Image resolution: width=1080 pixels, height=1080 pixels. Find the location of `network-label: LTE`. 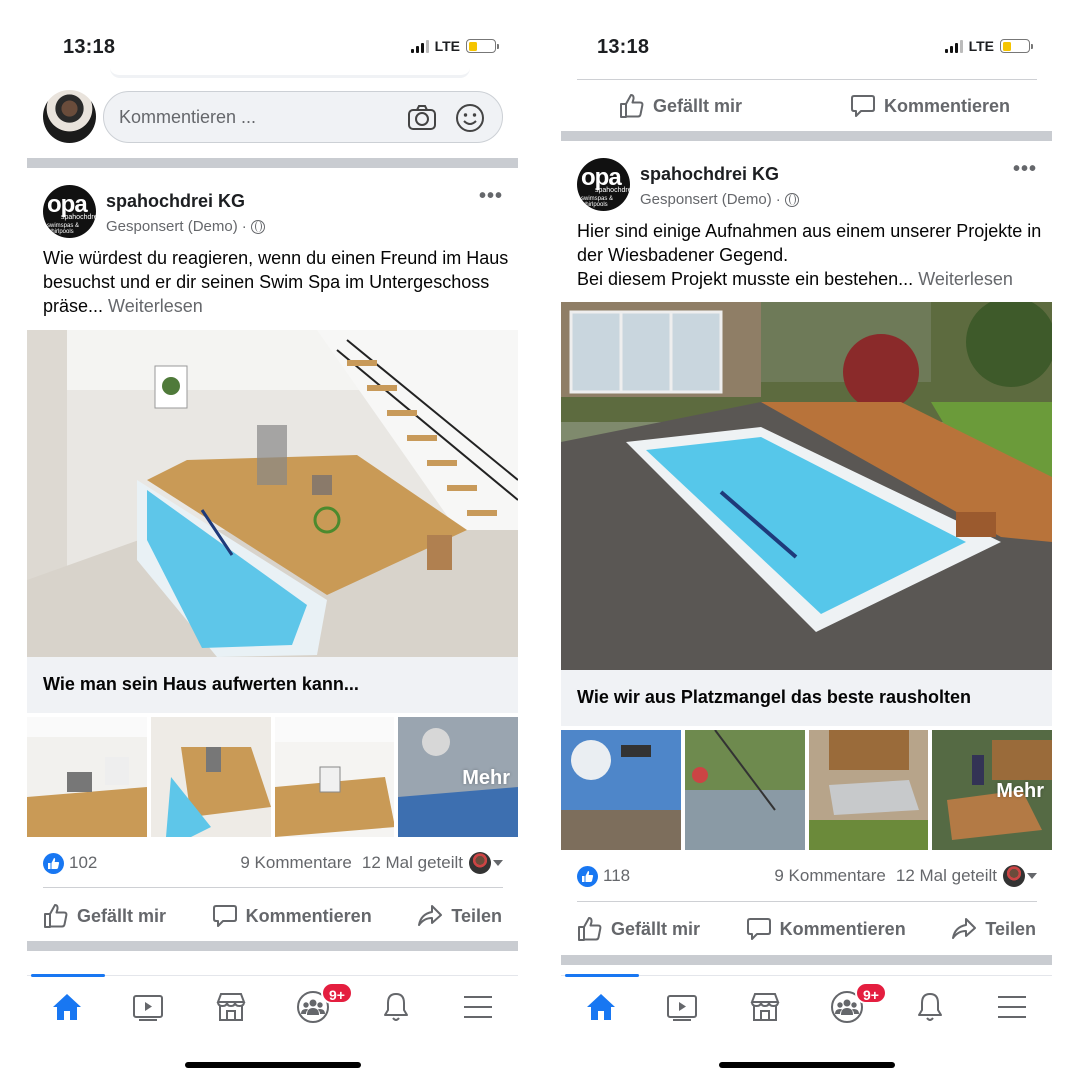

network-label: LTE is located at coordinates (447, 46).